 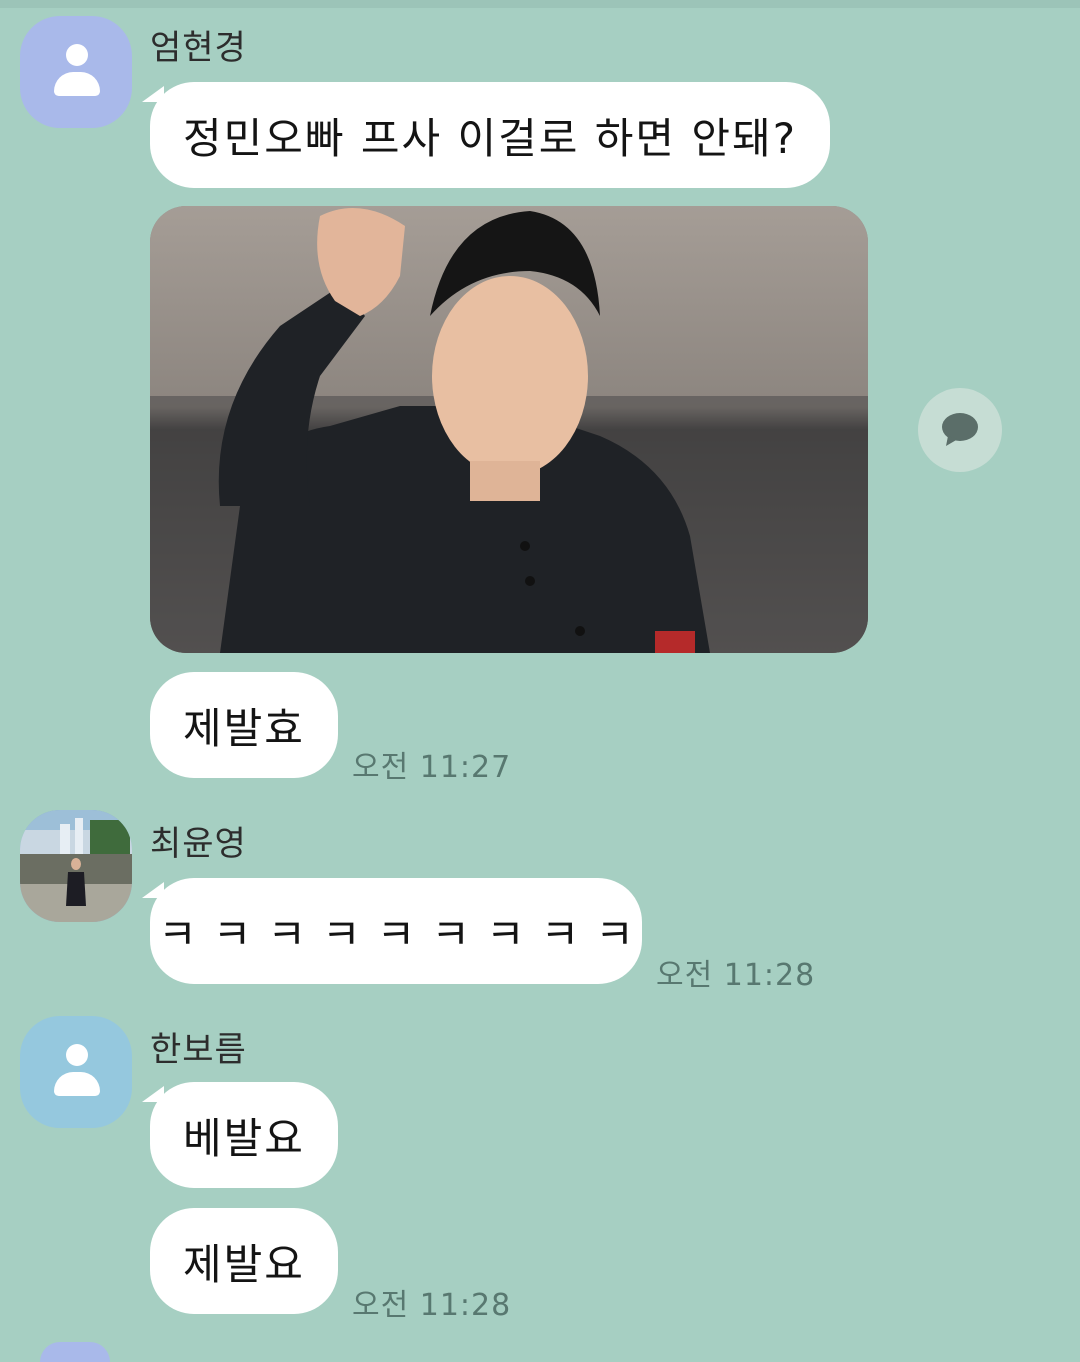 I want to click on message-bubble: 베발요, so click(x=244, y=1135).